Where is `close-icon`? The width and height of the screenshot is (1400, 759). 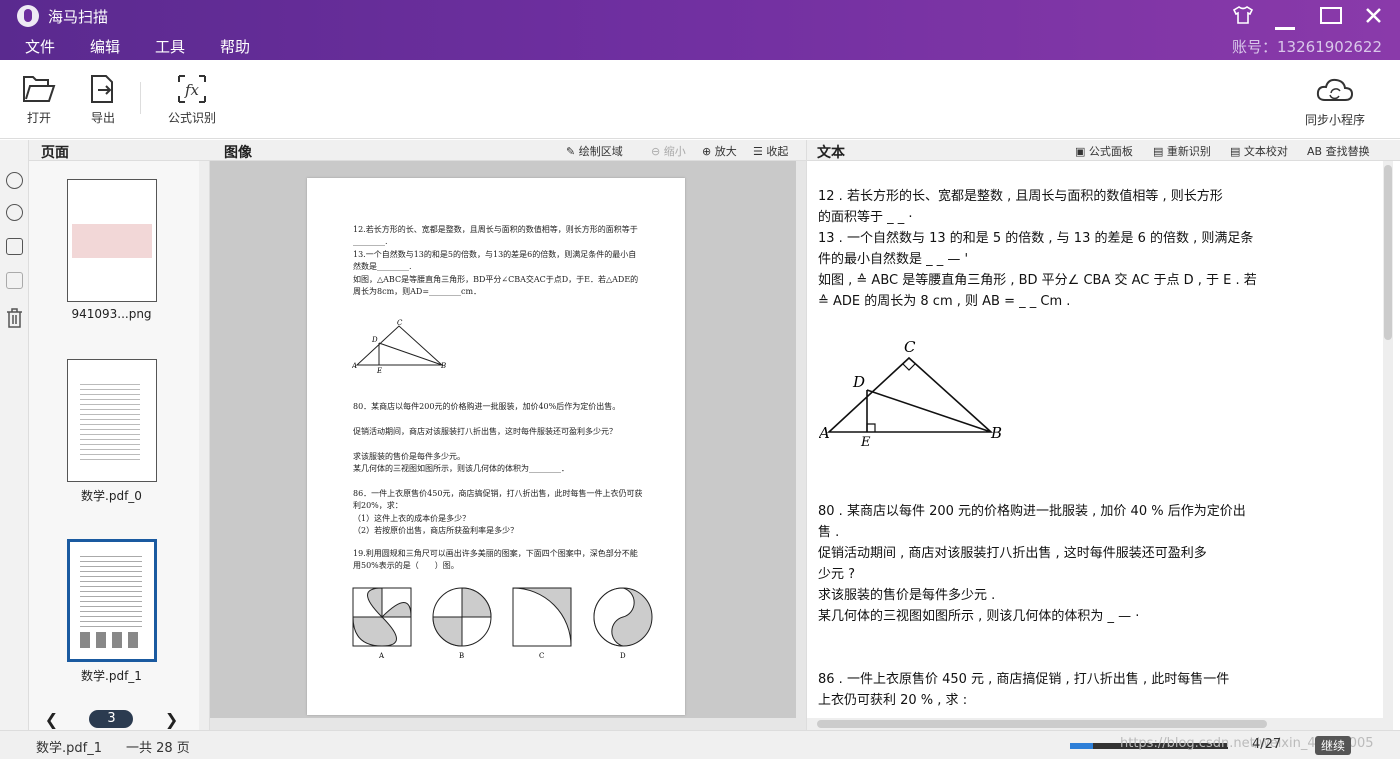
close-icon is located at coordinates (1373, 18).